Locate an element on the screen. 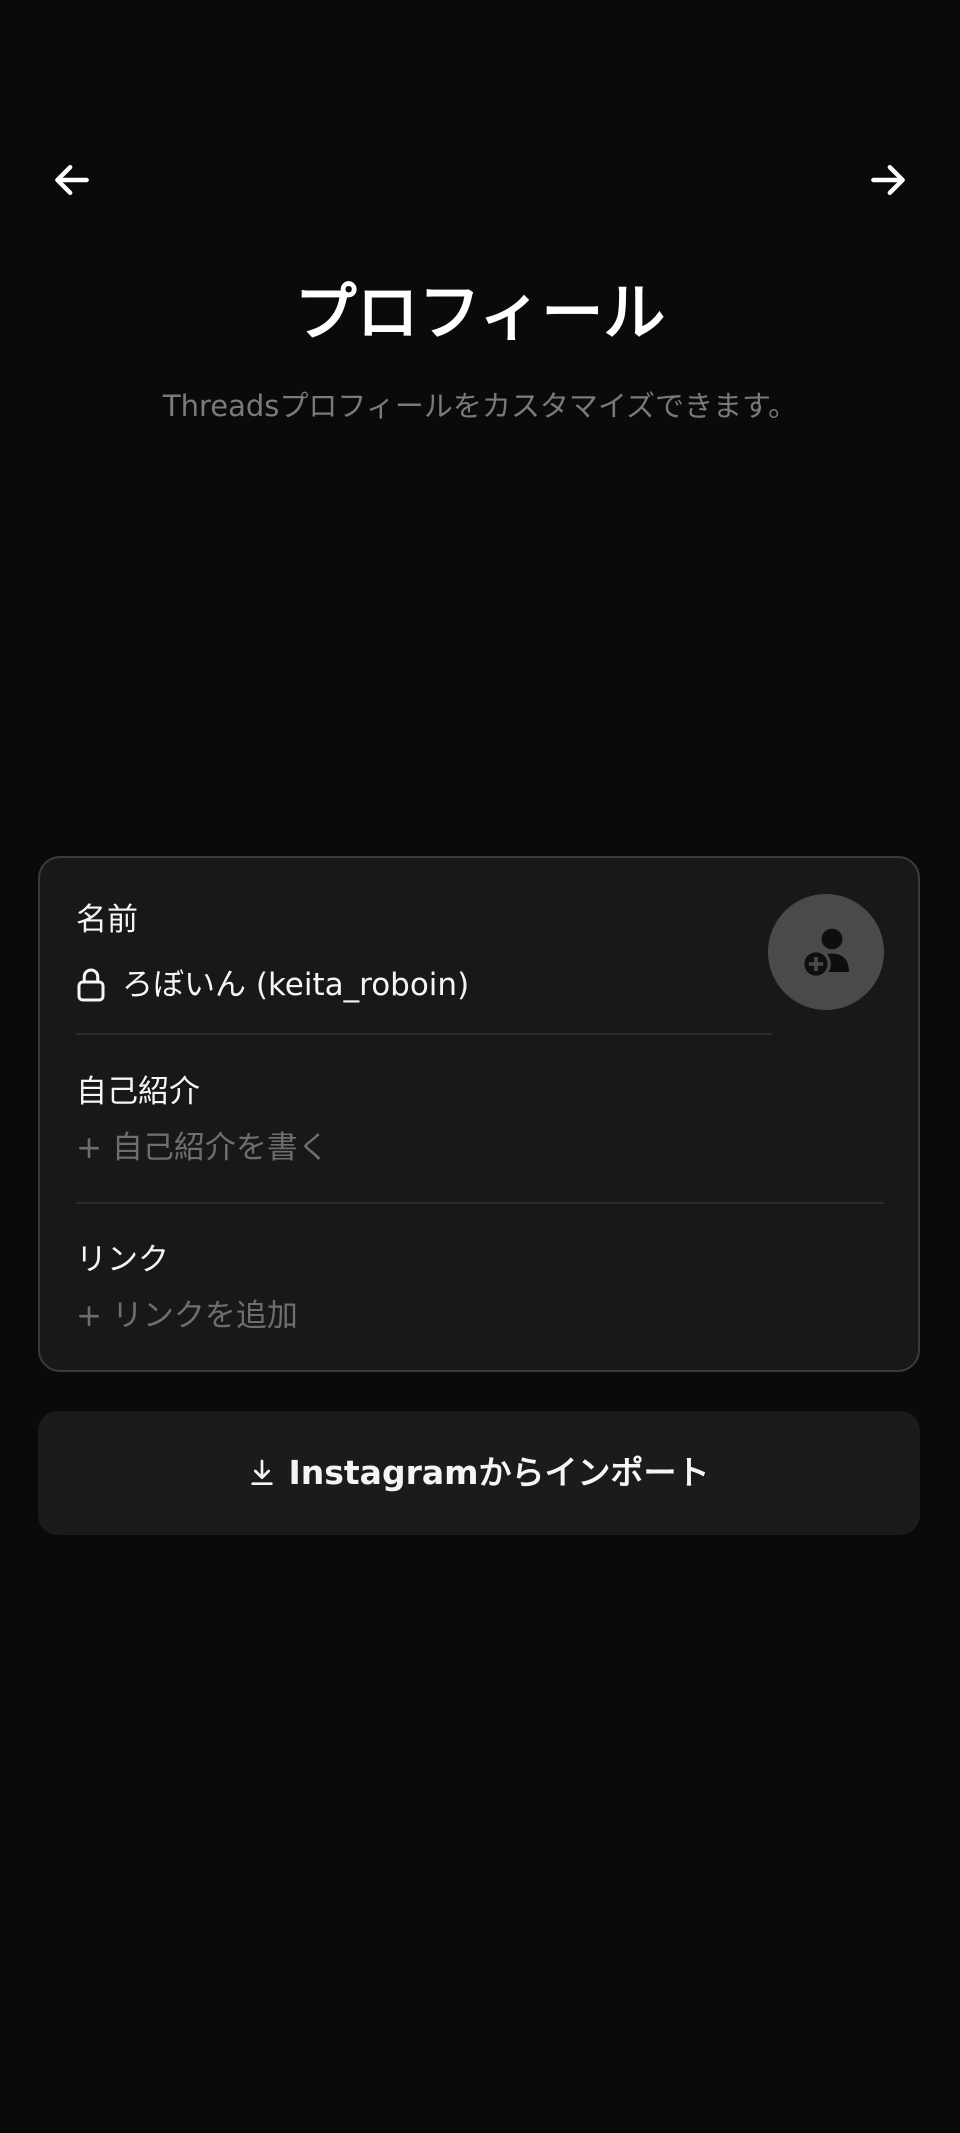  import-from-instagram-button: Instagramからインポート is located at coordinates (479, 1473).